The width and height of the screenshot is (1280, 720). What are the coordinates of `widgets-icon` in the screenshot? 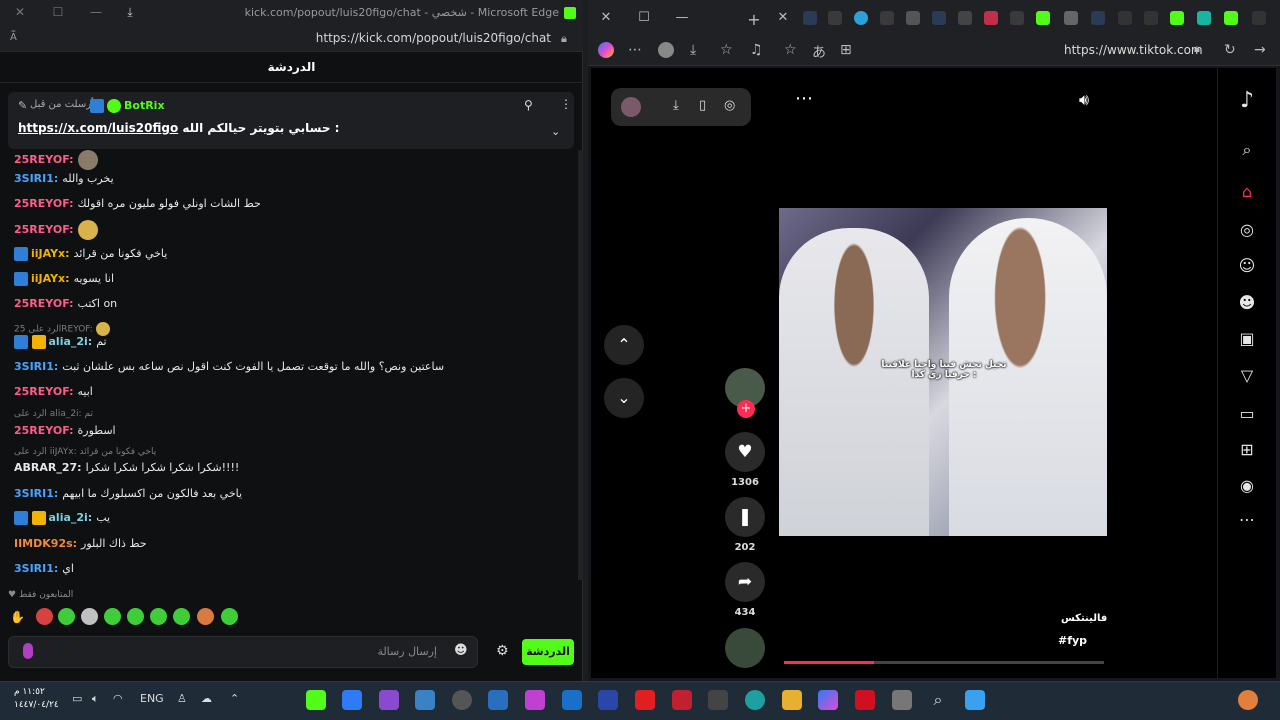 It's located at (1248, 700).